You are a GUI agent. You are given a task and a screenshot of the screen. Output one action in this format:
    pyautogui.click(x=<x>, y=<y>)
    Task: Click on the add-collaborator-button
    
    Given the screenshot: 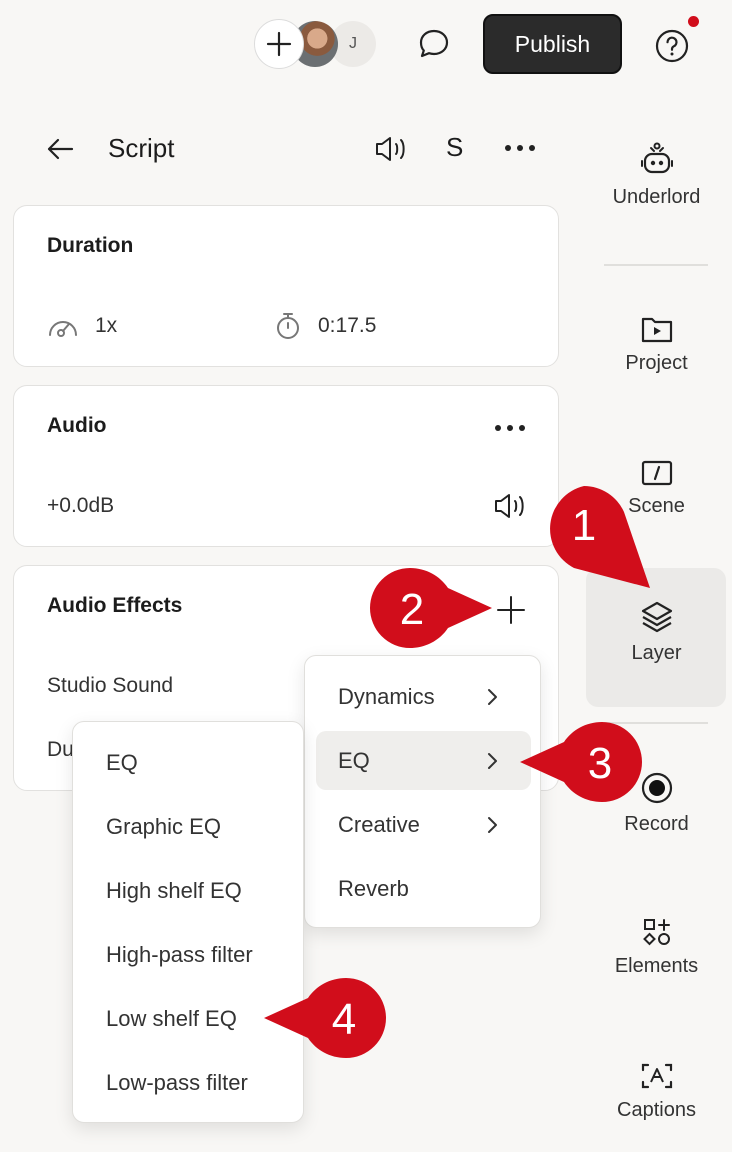 What is the action you would take?
    pyautogui.click(x=279, y=44)
    